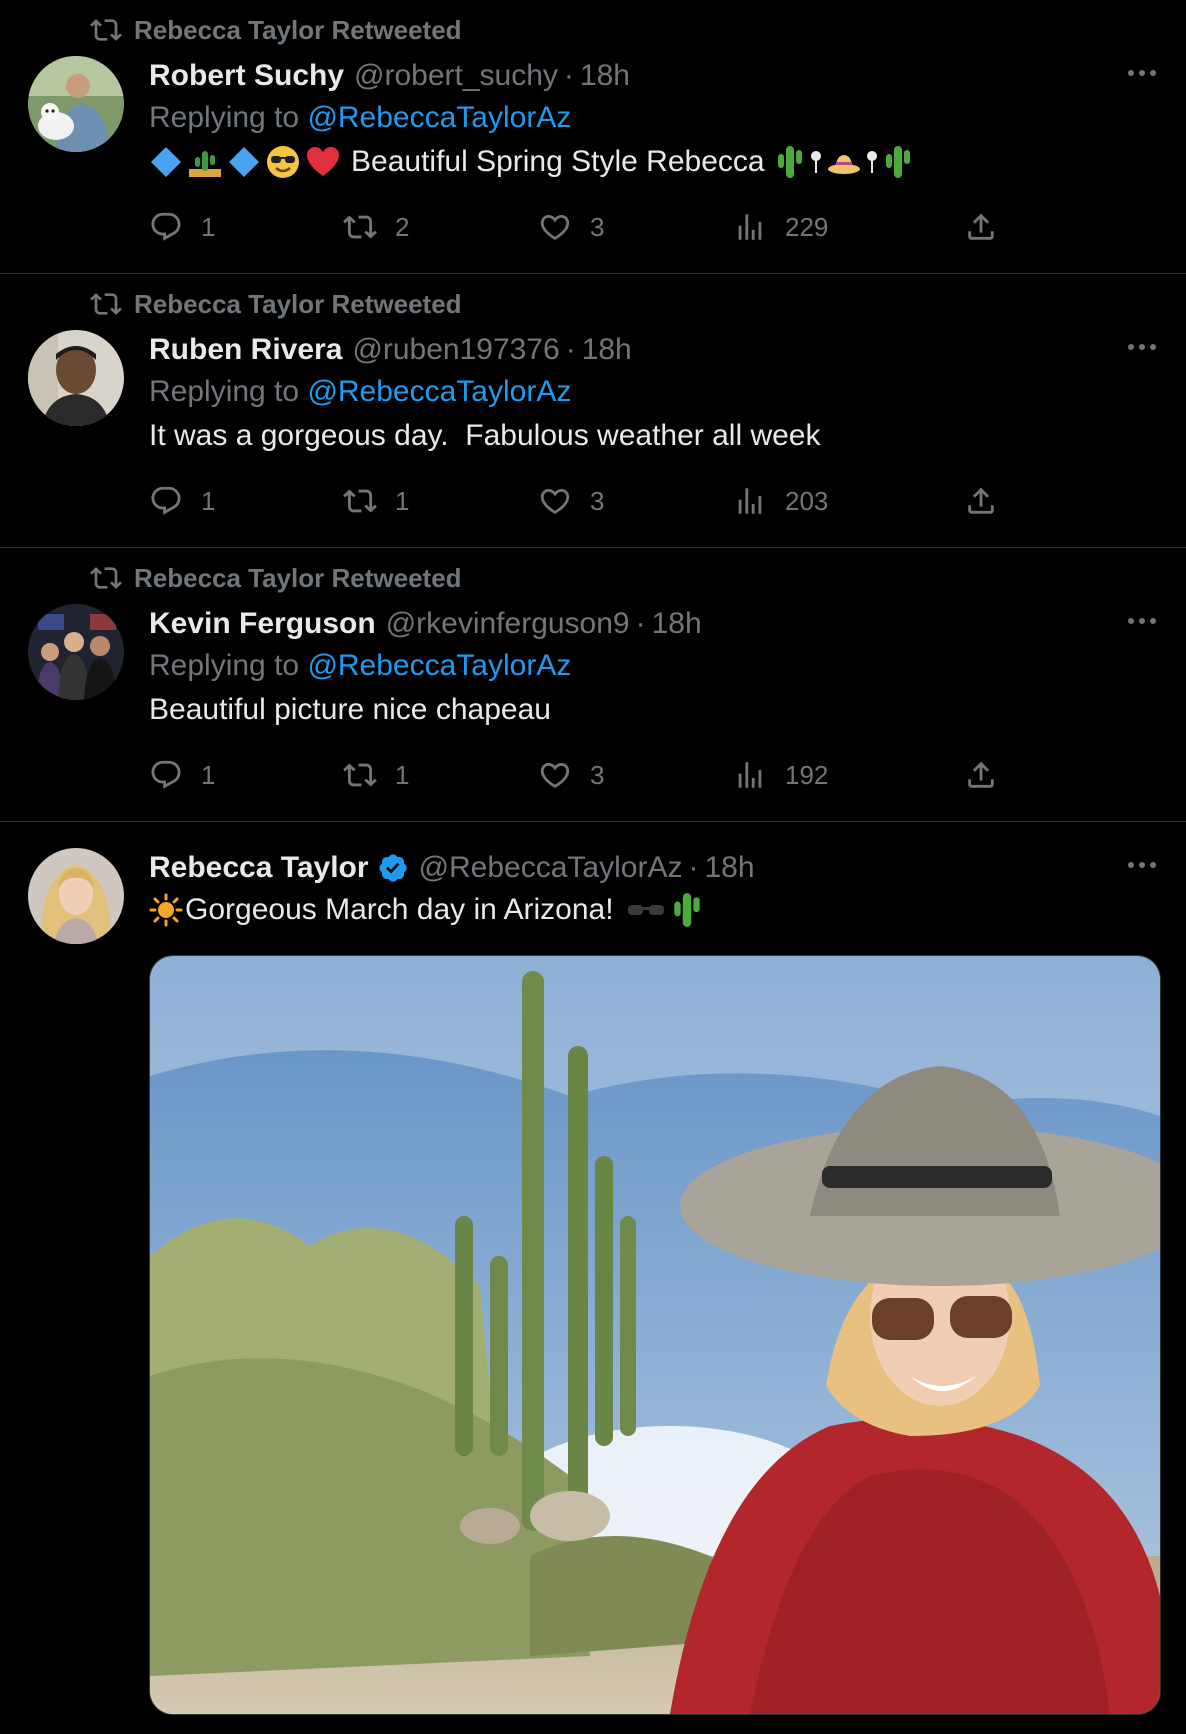  I want to click on verified-badge-icon, so click(392, 868).